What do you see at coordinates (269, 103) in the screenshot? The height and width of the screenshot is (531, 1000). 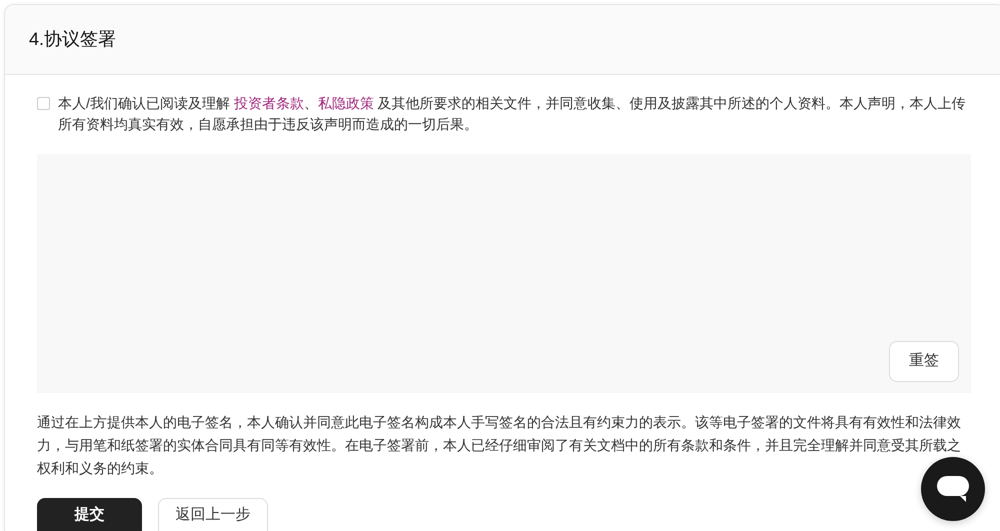 I see `policy-link: 投资者条款` at bounding box center [269, 103].